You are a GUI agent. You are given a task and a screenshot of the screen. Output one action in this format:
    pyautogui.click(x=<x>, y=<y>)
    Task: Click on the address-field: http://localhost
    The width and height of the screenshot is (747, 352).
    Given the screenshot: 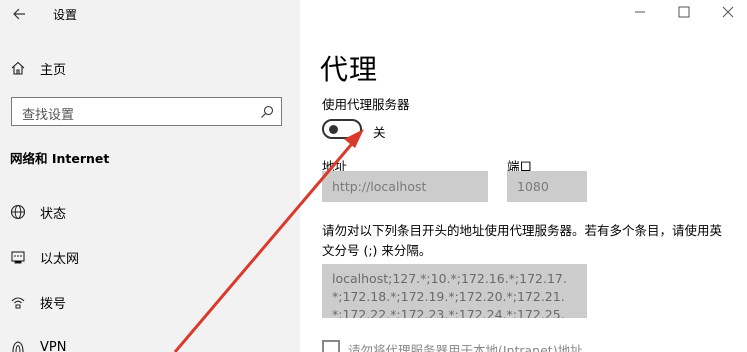 What is the action you would take?
    pyautogui.click(x=405, y=186)
    